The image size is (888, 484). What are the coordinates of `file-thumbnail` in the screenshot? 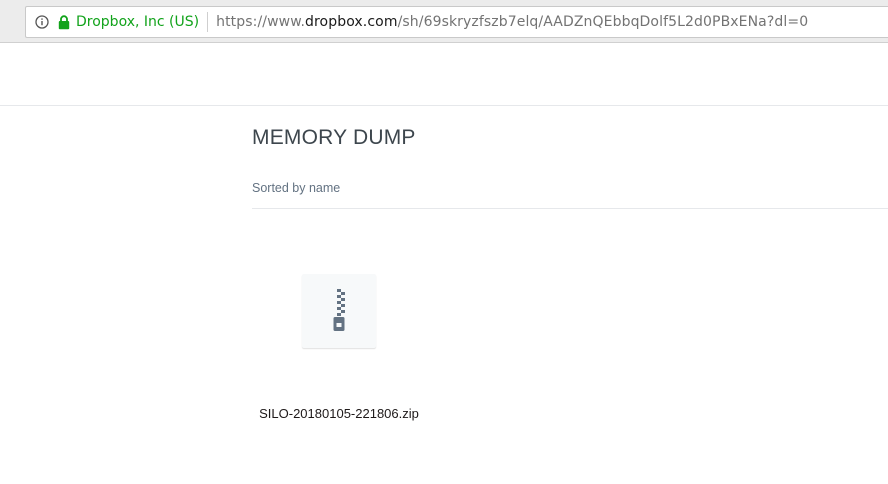 It's located at (339, 311).